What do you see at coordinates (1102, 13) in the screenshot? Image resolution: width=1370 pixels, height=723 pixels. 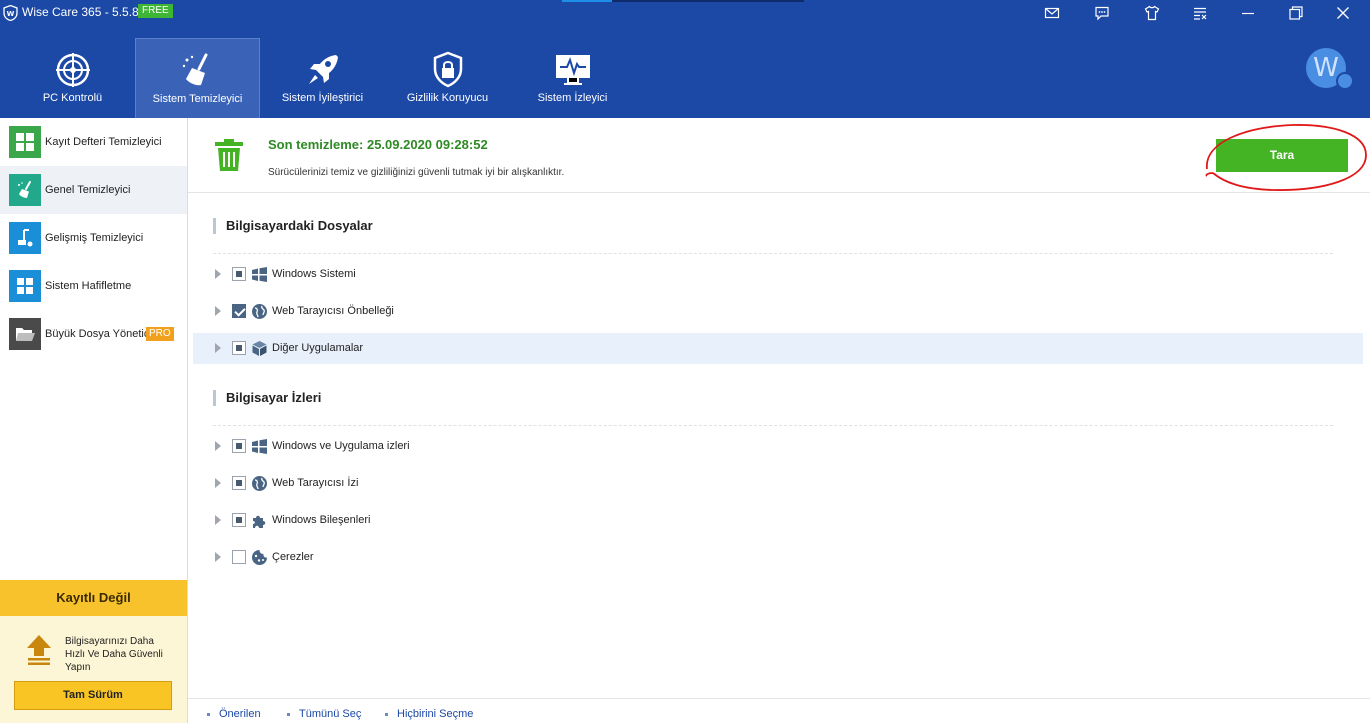 I see `message-icon` at bounding box center [1102, 13].